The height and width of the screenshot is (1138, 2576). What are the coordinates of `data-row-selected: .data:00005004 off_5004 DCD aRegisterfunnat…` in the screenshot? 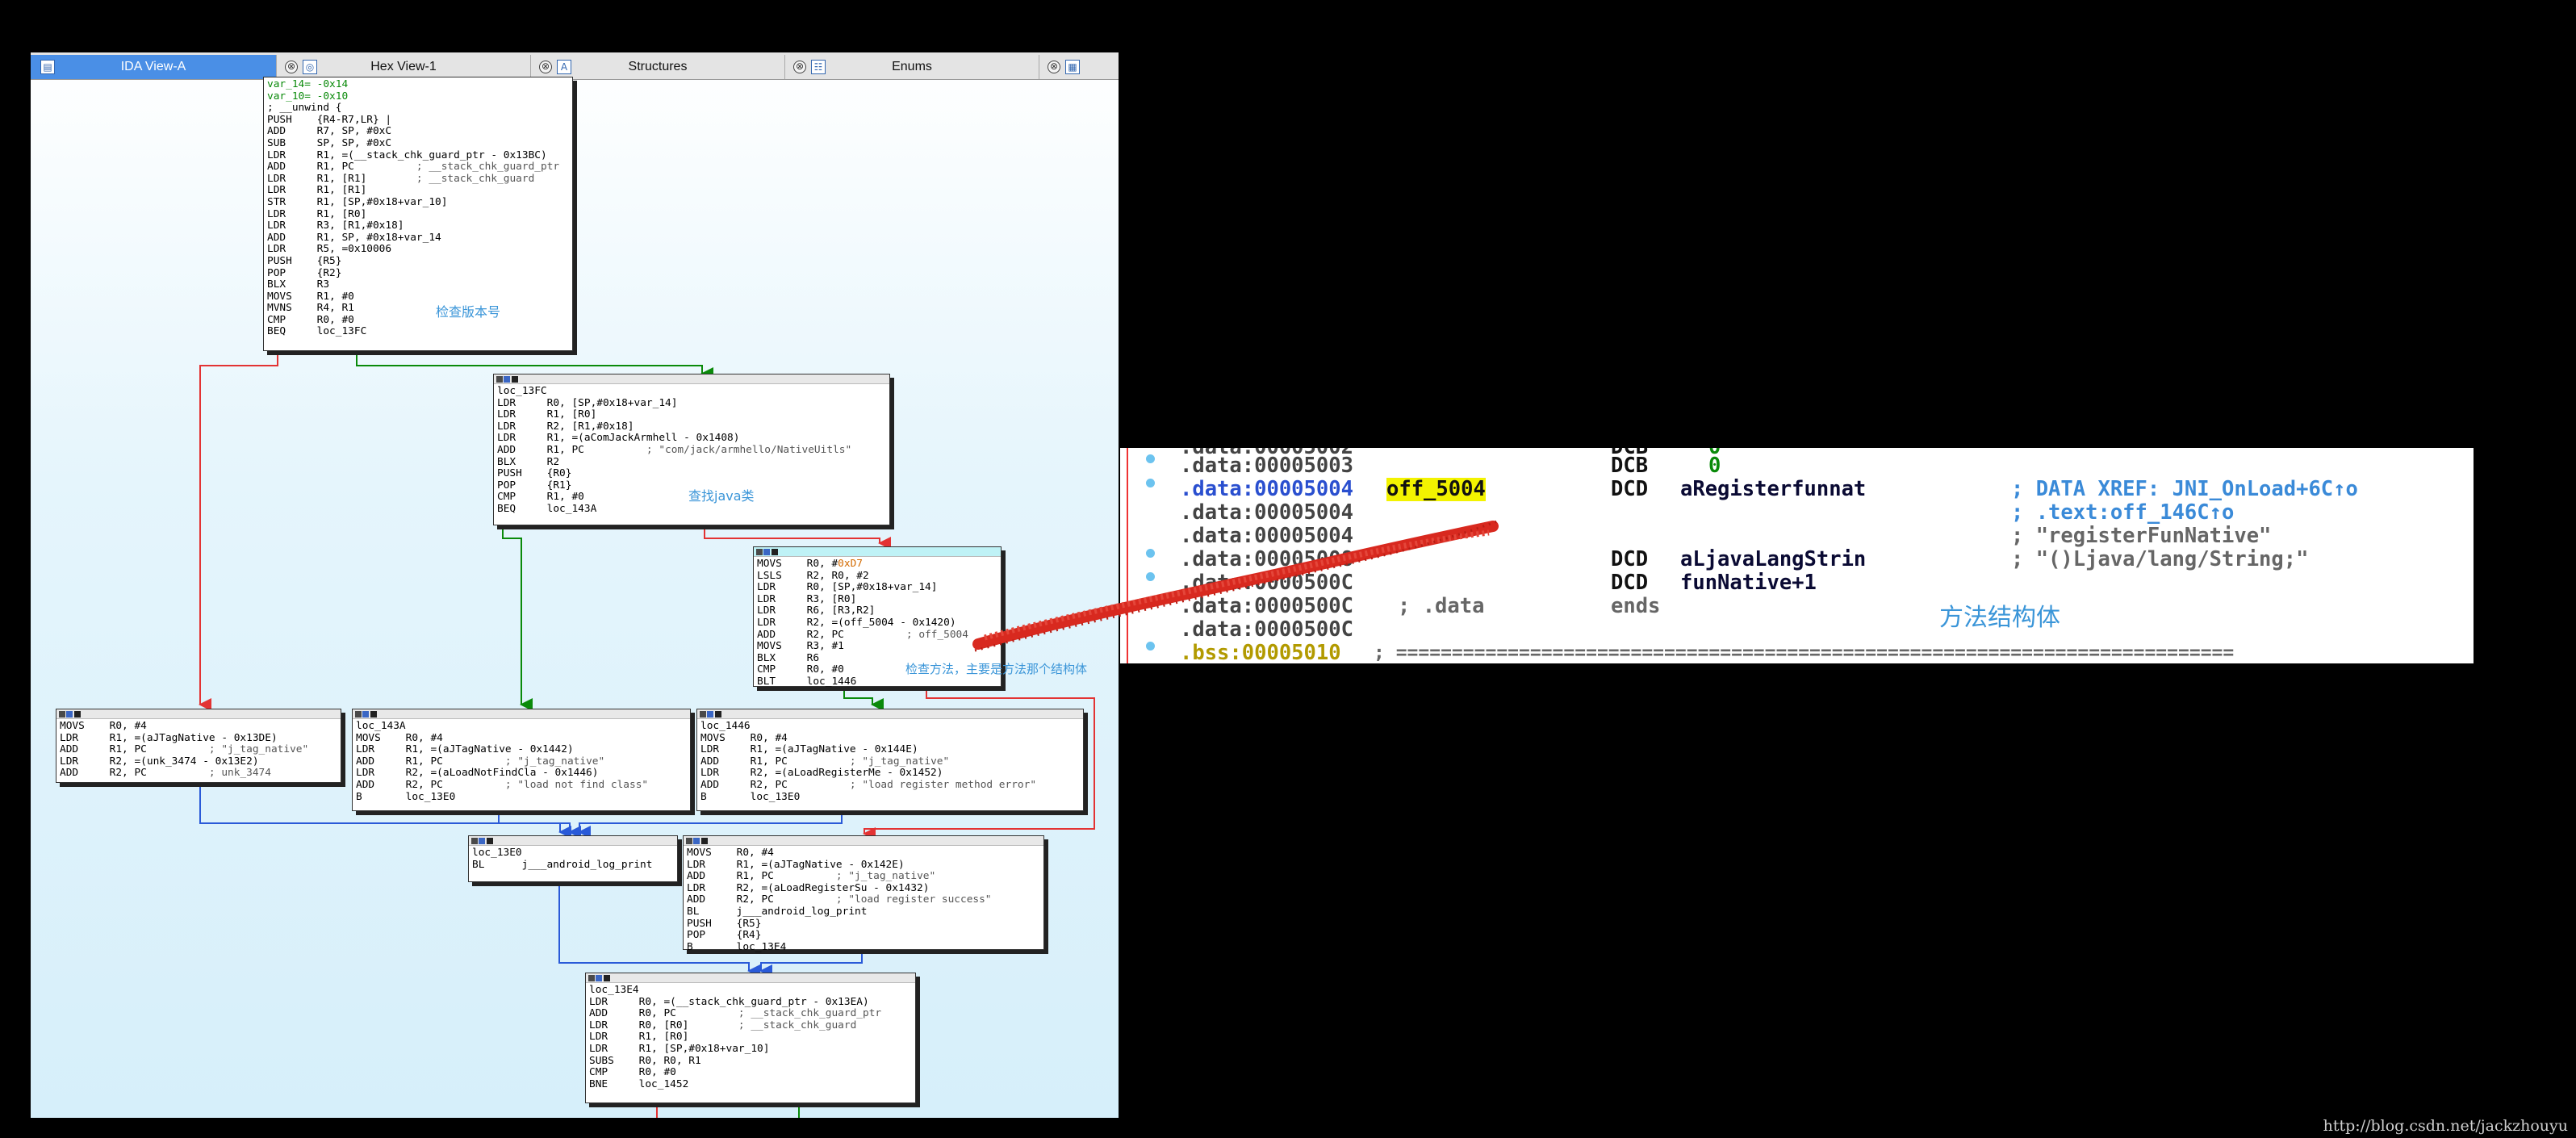 It's located at (1769, 490).